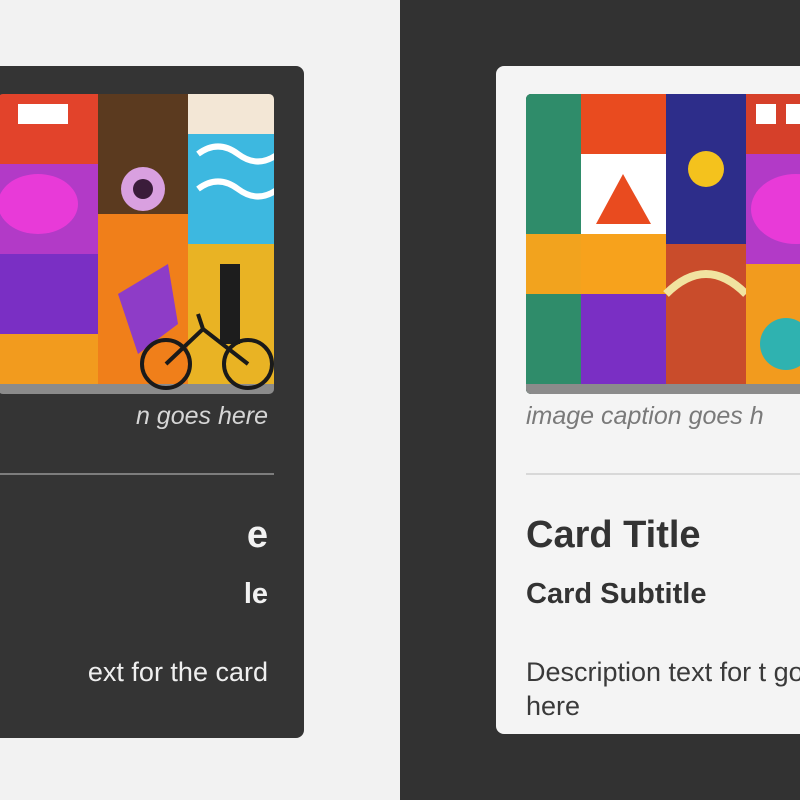 This screenshot has height=800, width=800. I want to click on card-title: e, so click(257, 535).